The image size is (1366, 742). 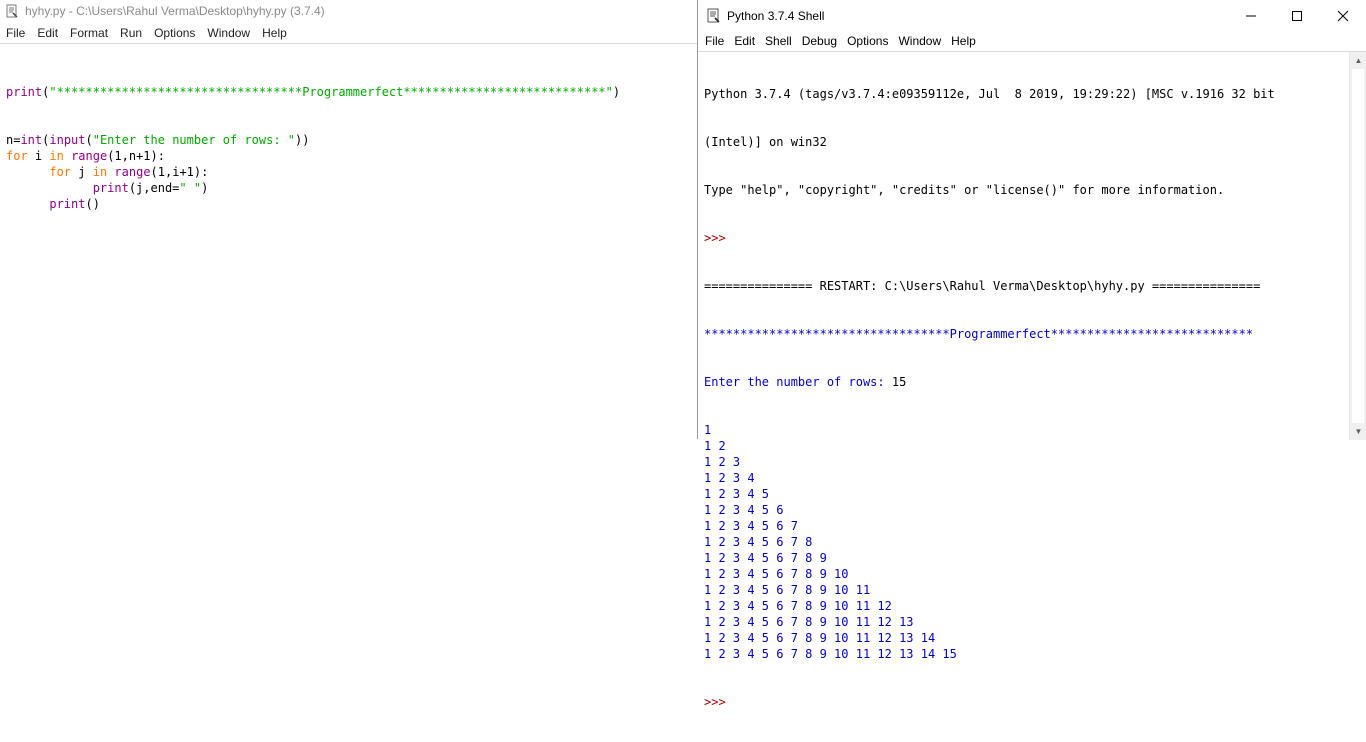 I want to click on input-line: Enter the number of rows: 15, so click(x=1024, y=382).